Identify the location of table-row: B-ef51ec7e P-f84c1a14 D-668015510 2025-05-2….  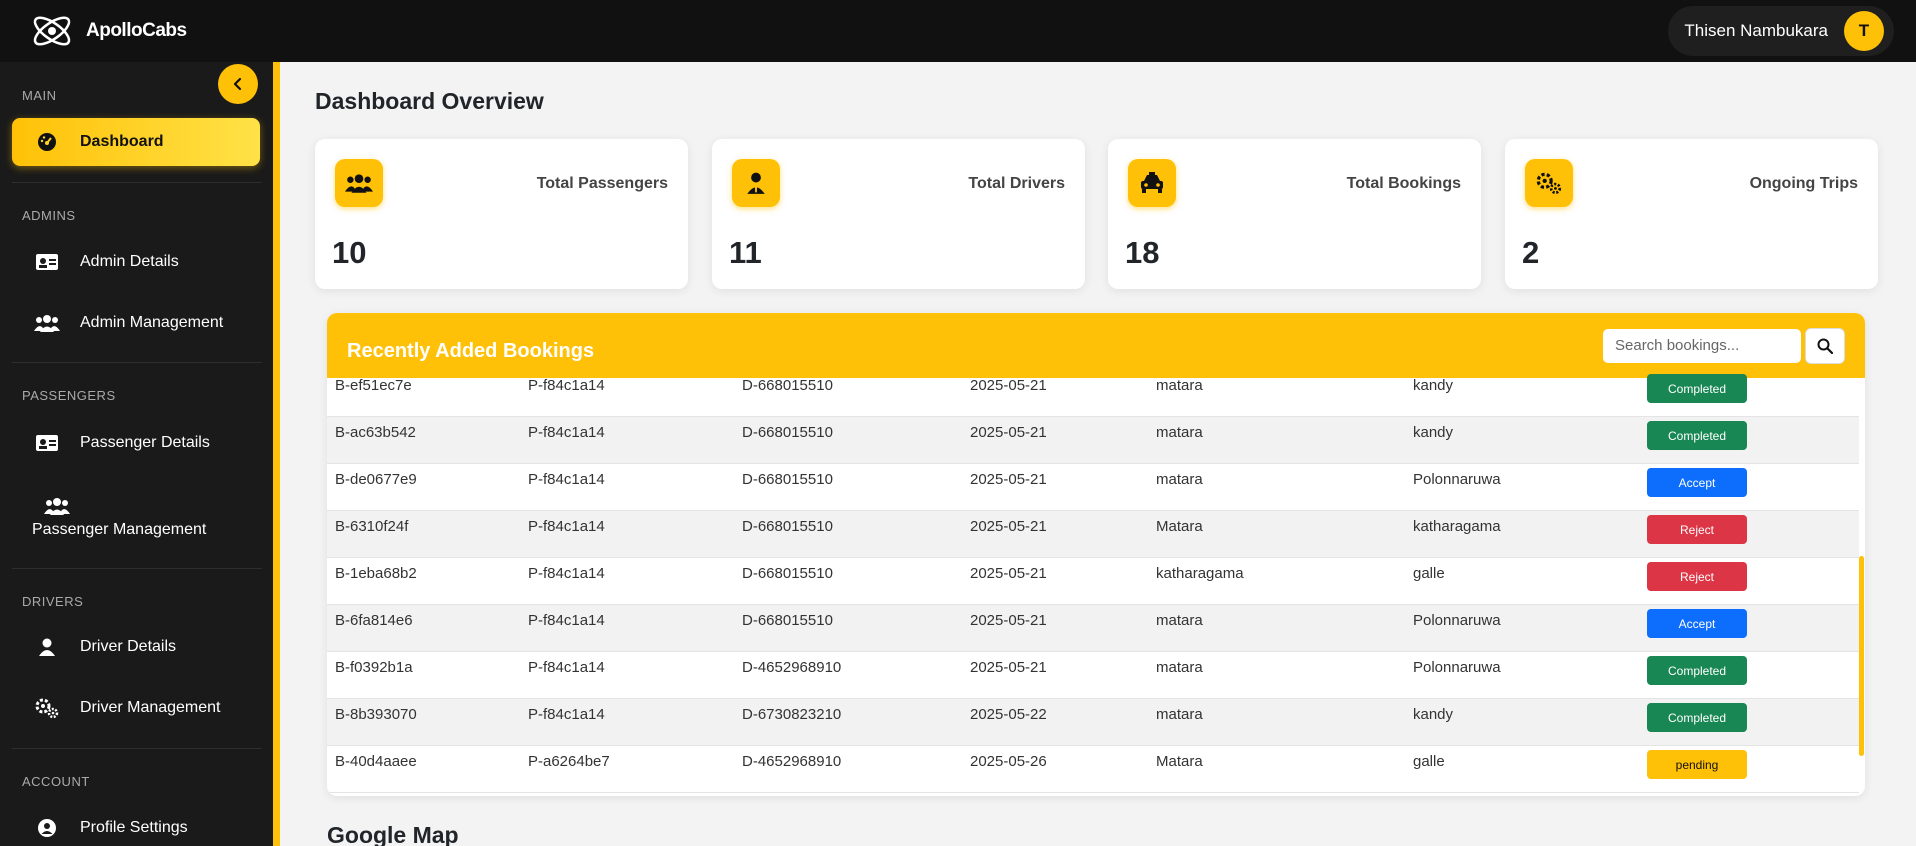
(1093, 393).